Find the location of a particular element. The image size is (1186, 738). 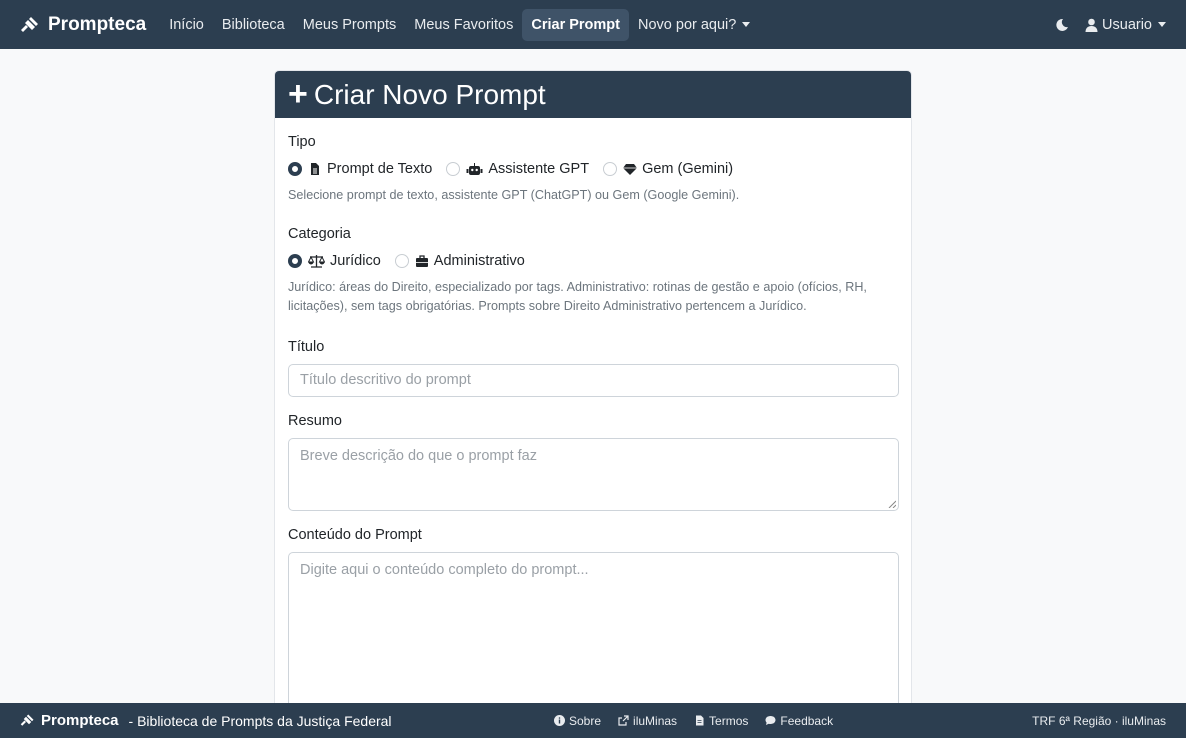

nav-novo-por-aqui-dropdown: Novo por aqui? is located at coordinates (694, 25).